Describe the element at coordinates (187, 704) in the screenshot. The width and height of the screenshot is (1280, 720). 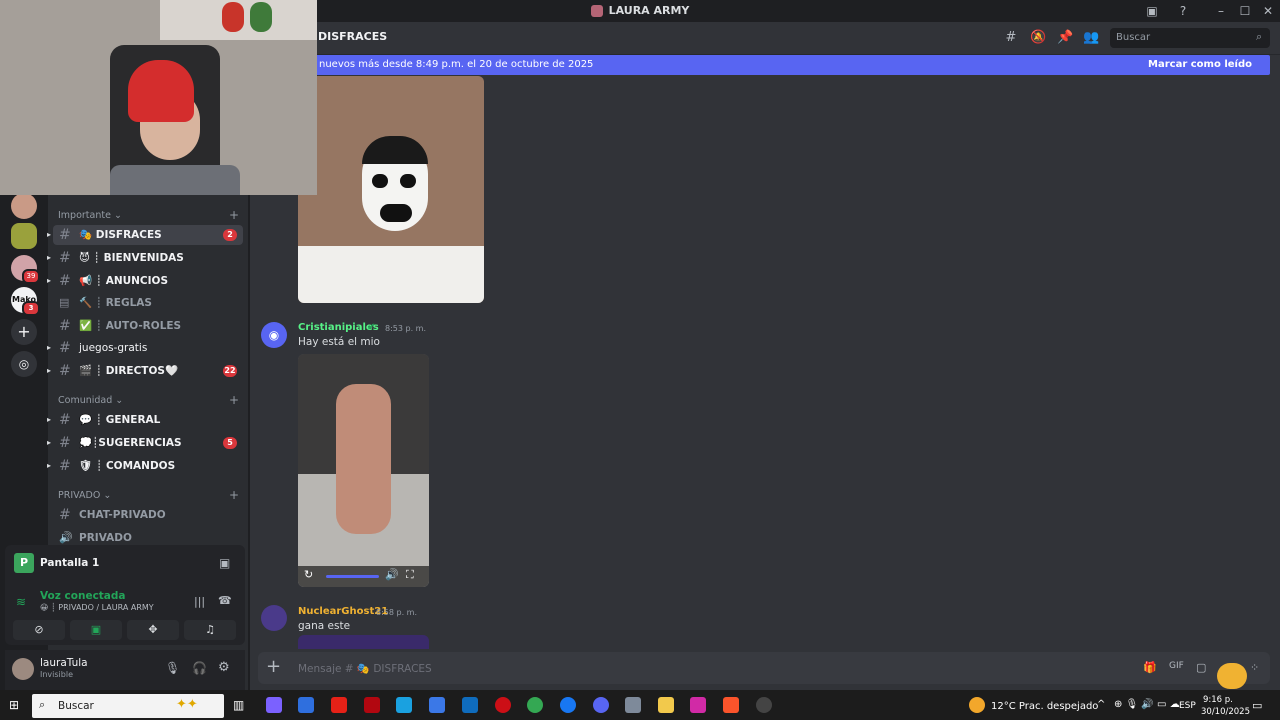
I see `sparkle-icon: ✦✦` at that location.